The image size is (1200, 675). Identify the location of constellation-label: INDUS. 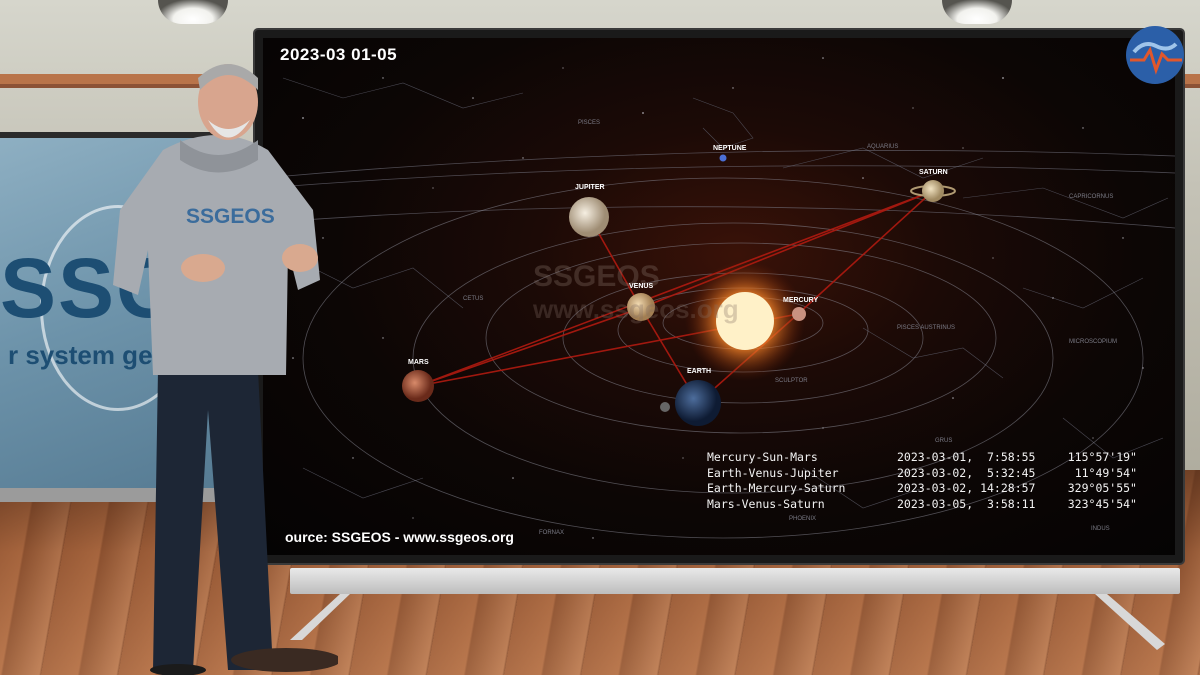
(1100, 529).